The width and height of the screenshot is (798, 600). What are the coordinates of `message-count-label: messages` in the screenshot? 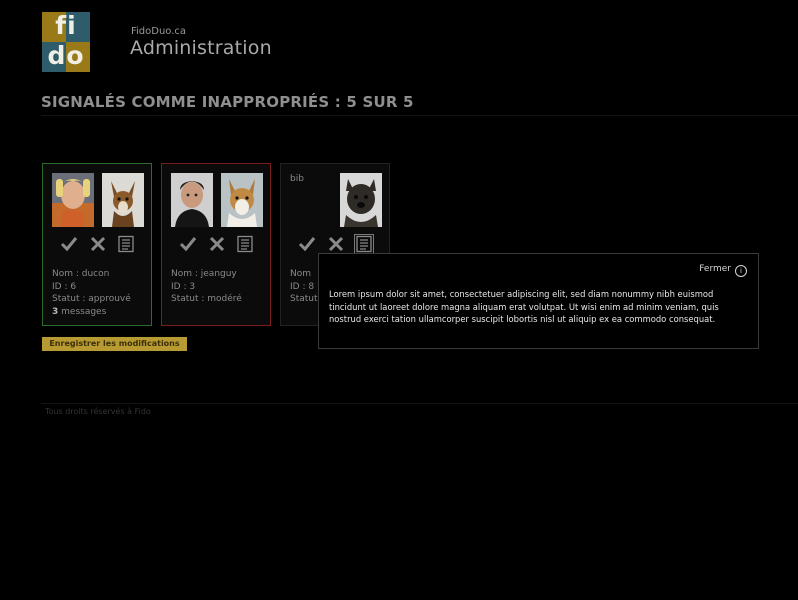 It's located at (84, 311).